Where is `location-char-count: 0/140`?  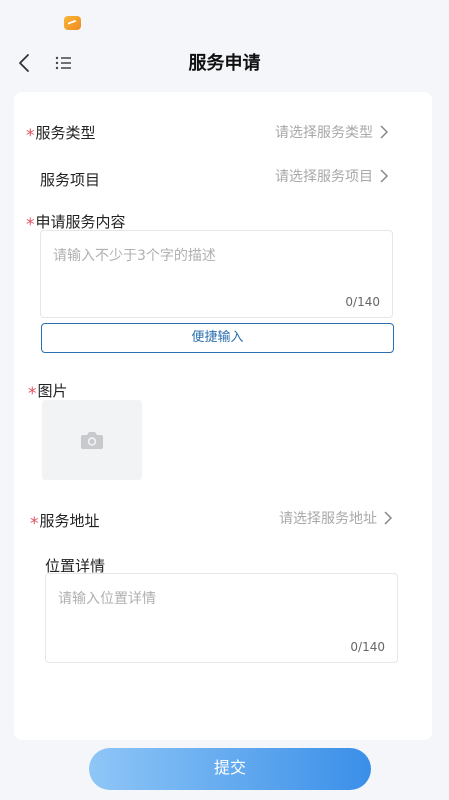 location-char-count: 0/140 is located at coordinates (367, 647).